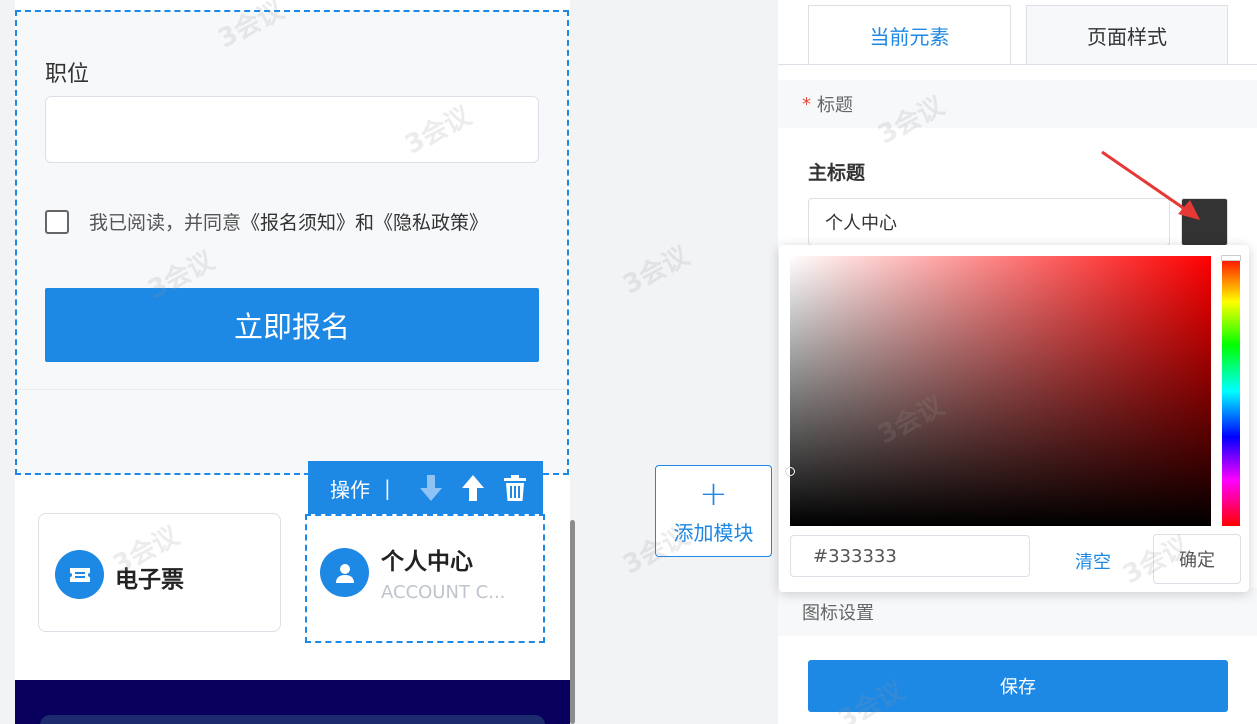 The image size is (1257, 724). What do you see at coordinates (292, 129) in the screenshot?
I see `position-input` at bounding box center [292, 129].